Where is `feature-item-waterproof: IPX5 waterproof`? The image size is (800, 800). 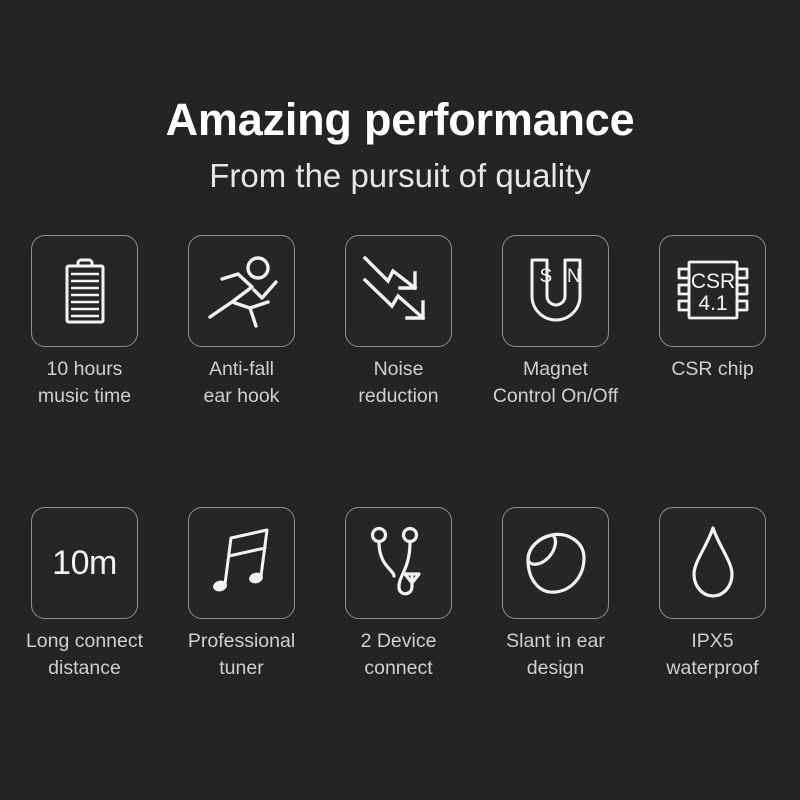 feature-item-waterproof: IPX5 waterproof is located at coordinates (712, 594).